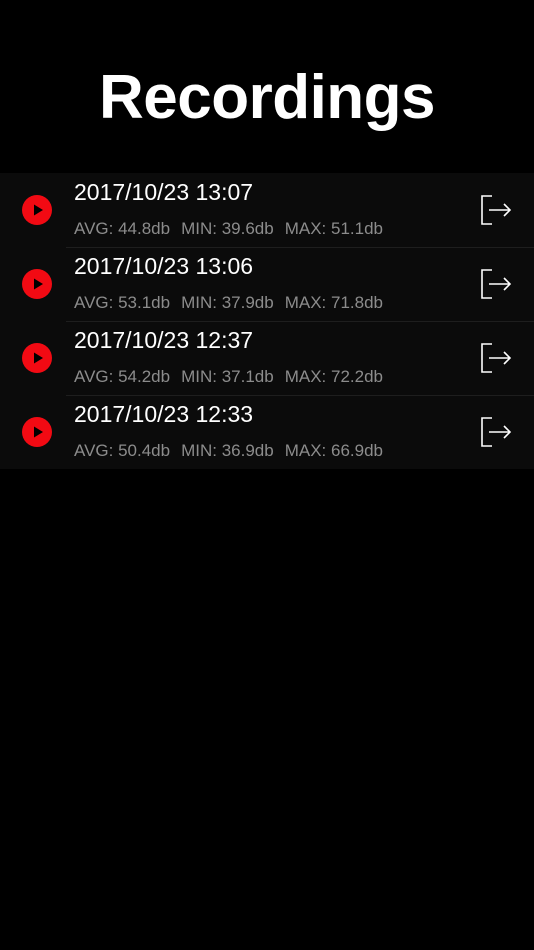  Describe the element at coordinates (122, 302) in the screenshot. I see `recording-avg: AVG: 53.1db` at that location.